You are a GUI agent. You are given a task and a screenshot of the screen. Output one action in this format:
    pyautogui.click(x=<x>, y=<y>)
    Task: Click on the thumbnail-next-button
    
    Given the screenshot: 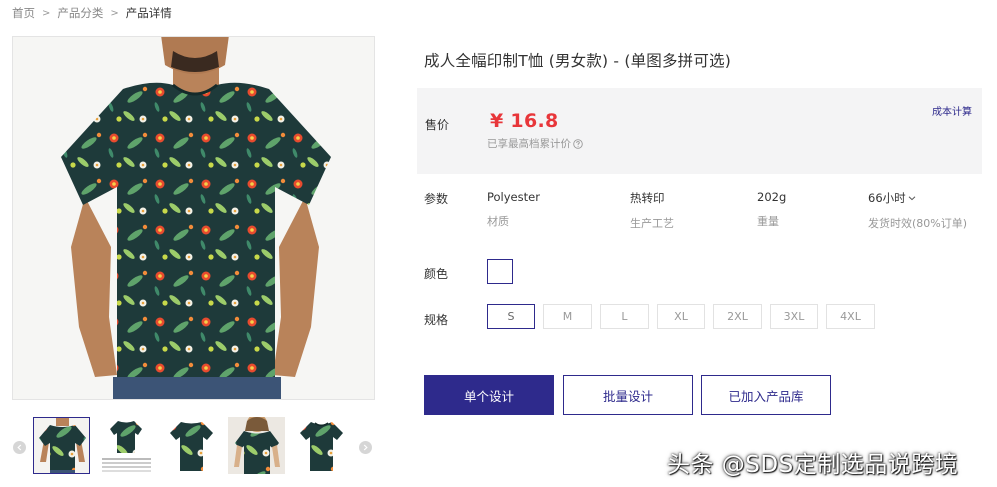 What is the action you would take?
    pyautogui.click(x=365, y=447)
    